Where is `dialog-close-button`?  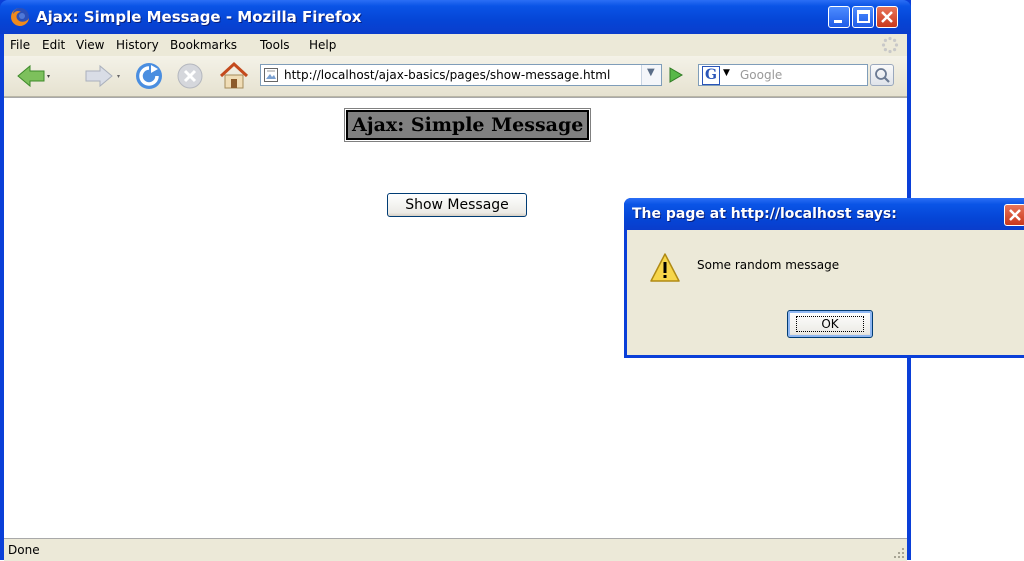 dialog-close-button is located at coordinates (1014, 215).